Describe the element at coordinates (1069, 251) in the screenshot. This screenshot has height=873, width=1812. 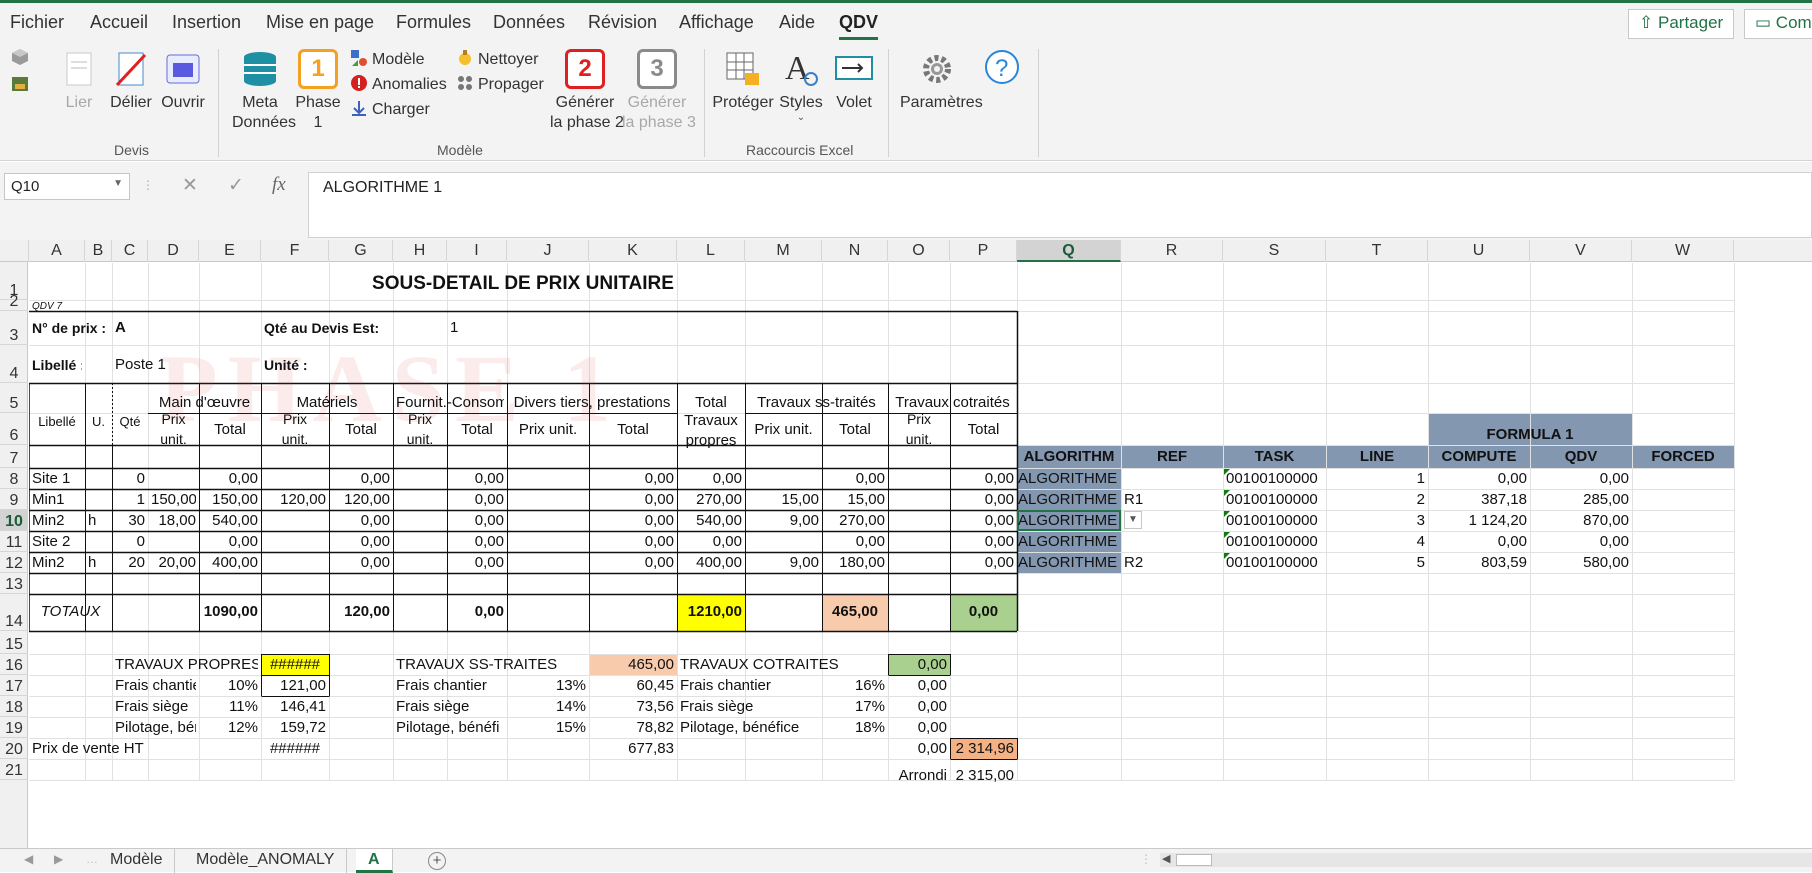
I see `column-header-q: Q` at that location.